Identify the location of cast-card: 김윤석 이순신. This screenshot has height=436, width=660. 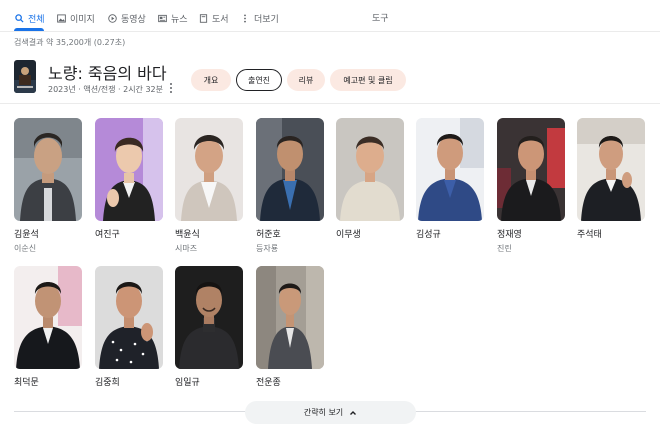
(48, 186).